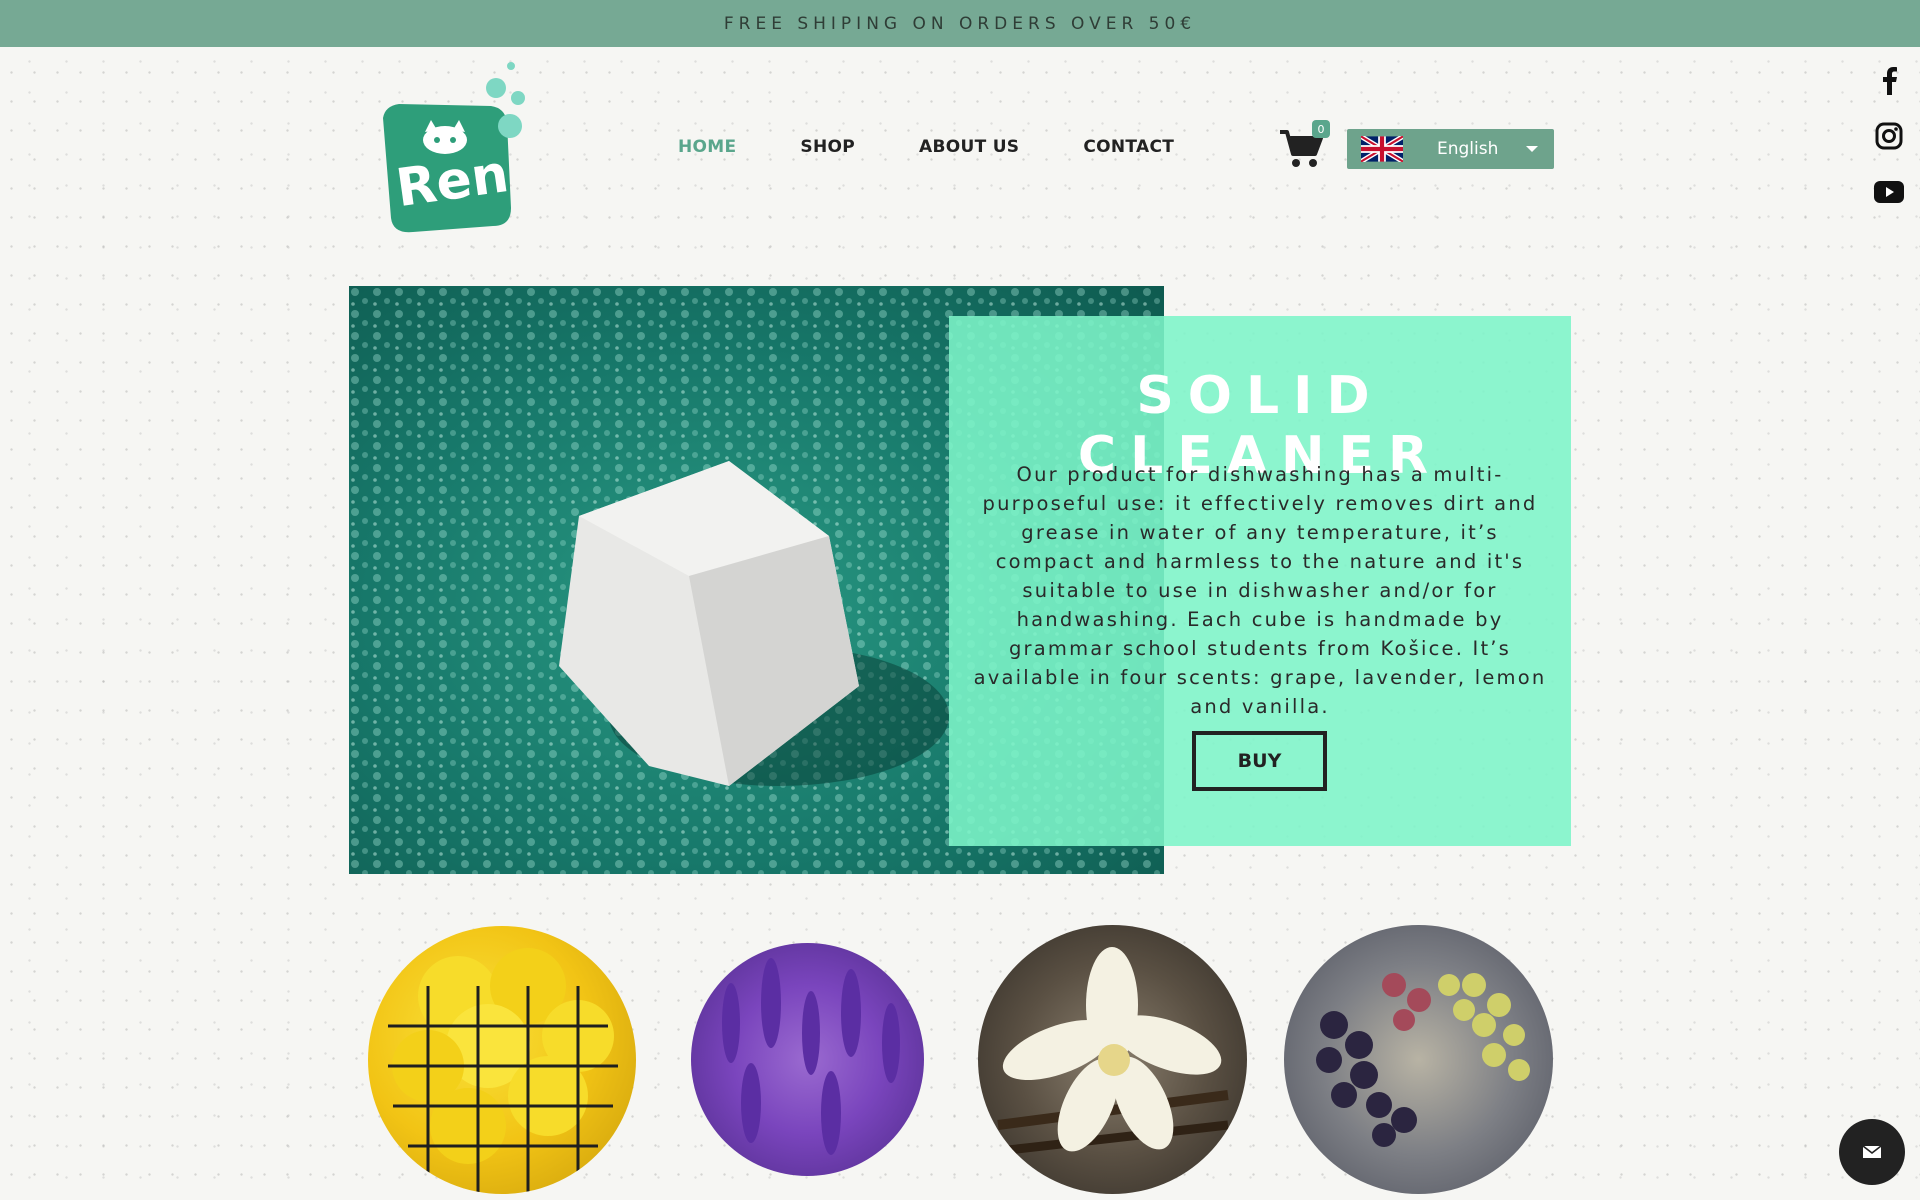 This screenshot has width=1920, height=1200. Describe the element at coordinates (707, 147) in the screenshot. I see `nav-home: HOME` at that location.